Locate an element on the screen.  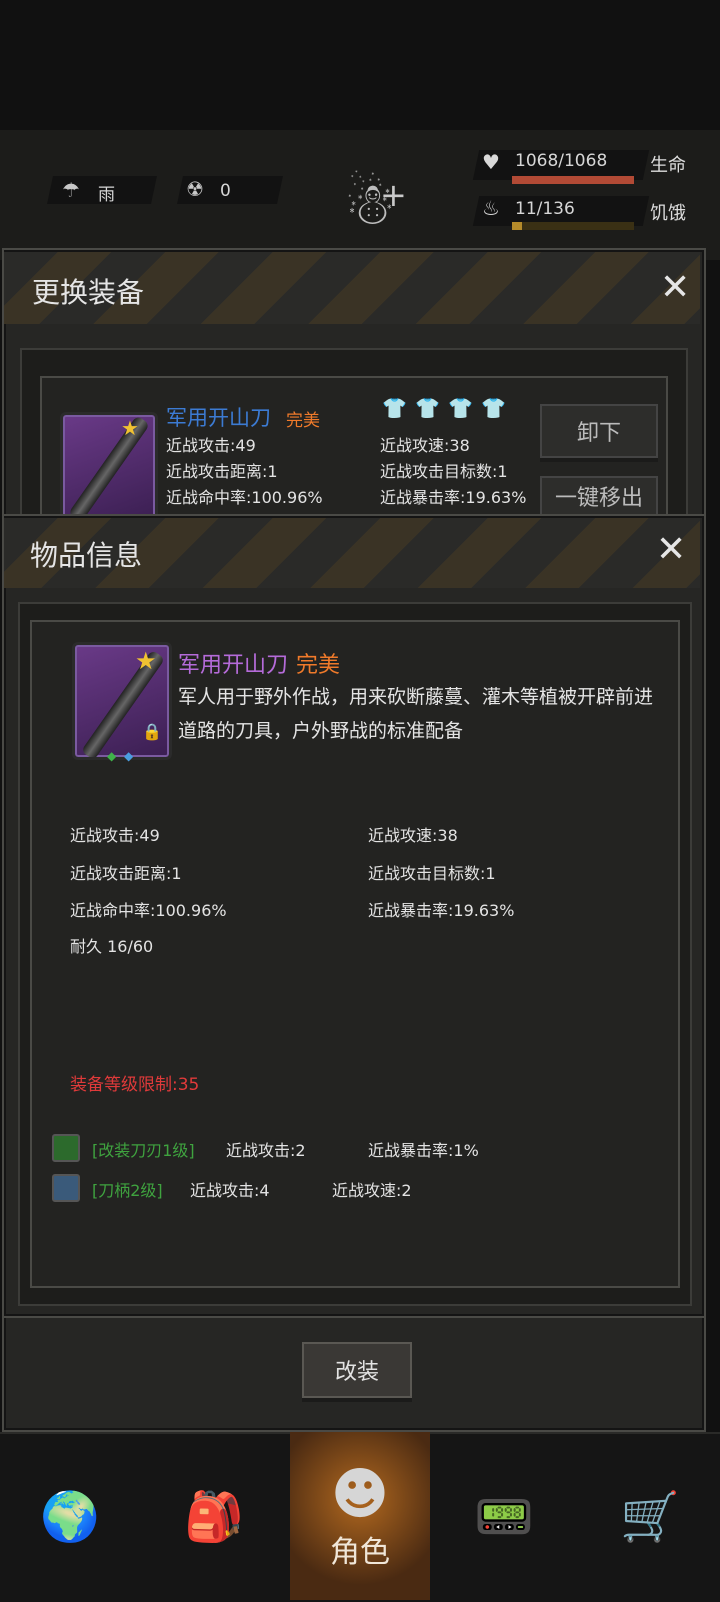
equipped-item-quality: 完美 is located at coordinates (303, 421).